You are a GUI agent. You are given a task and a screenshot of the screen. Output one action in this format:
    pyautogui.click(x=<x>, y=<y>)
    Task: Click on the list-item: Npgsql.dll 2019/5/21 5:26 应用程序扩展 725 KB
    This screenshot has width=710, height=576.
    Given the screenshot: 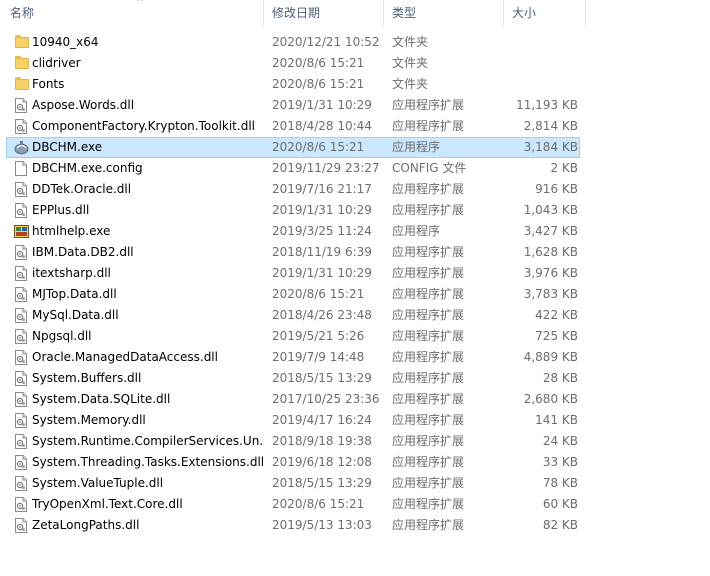 What is the action you would take?
    pyautogui.click(x=293, y=336)
    